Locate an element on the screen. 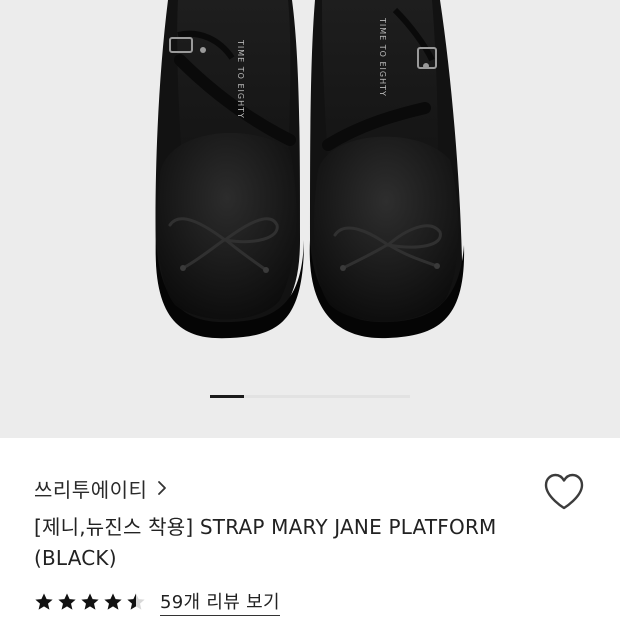  star-rating is located at coordinates (90, 602).